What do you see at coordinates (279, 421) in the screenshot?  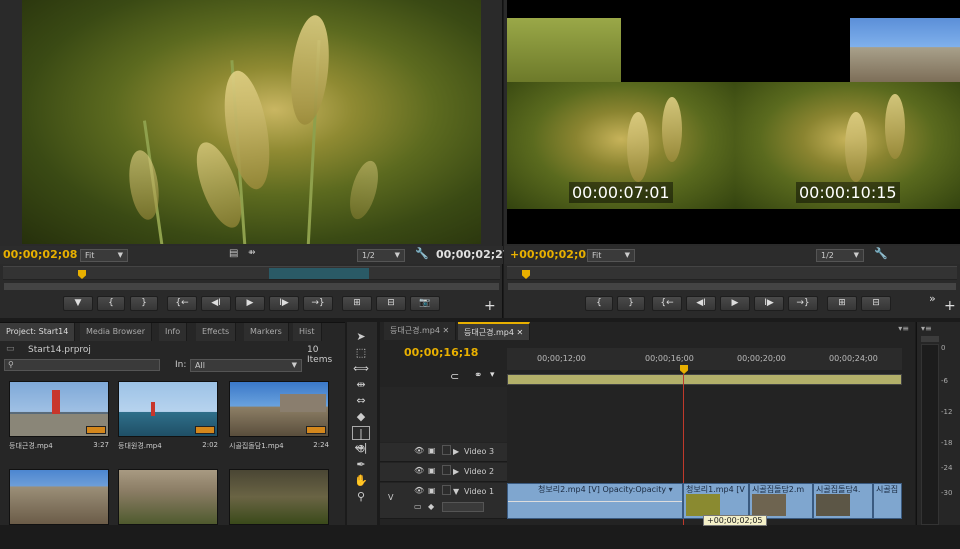 I see `project-item-card: 시골집돌담1.mp4 2:24` at bounding box center [279, 421].